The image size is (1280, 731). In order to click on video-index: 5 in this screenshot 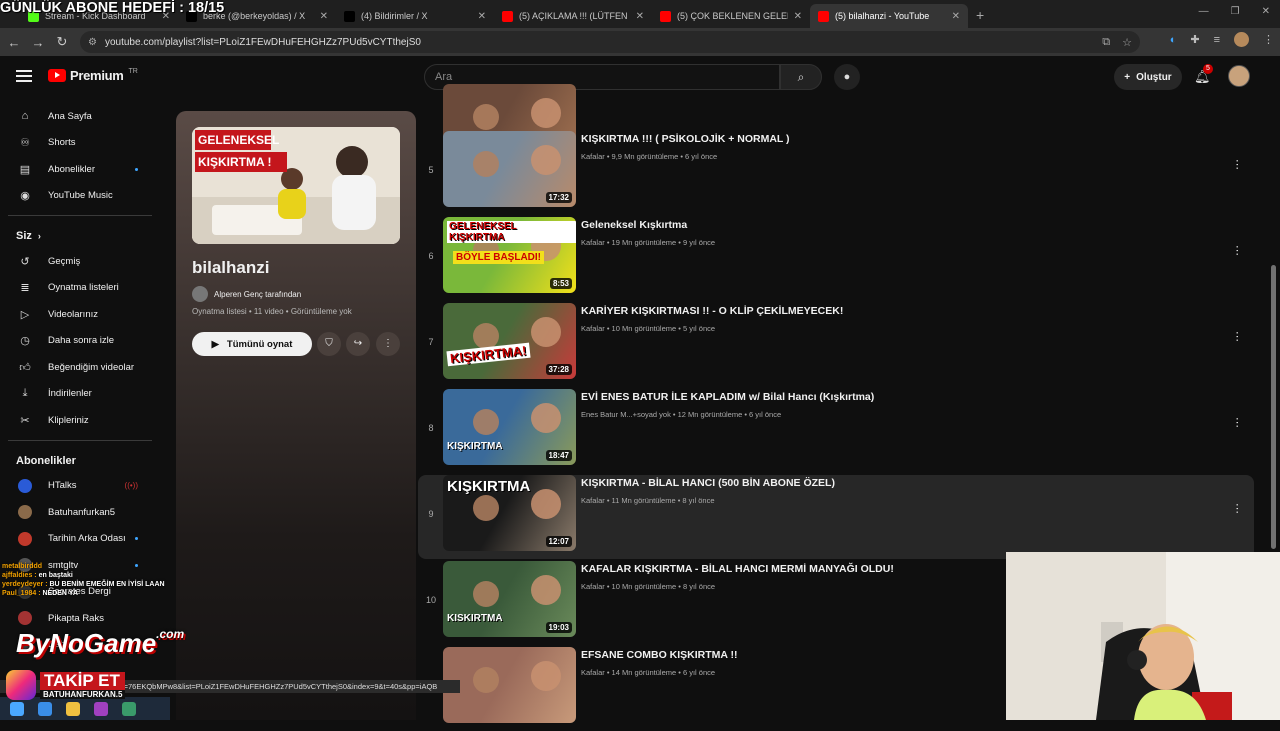, I will do `click(431, 170)`.